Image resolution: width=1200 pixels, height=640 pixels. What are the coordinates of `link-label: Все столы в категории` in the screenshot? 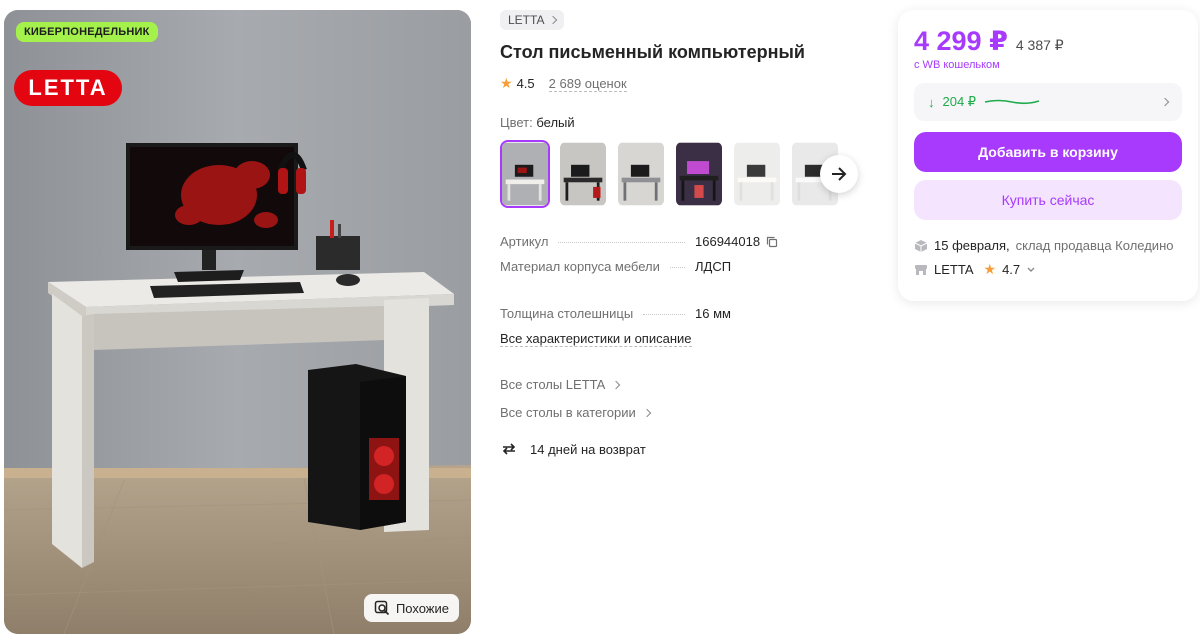 It's located at (568, 412).